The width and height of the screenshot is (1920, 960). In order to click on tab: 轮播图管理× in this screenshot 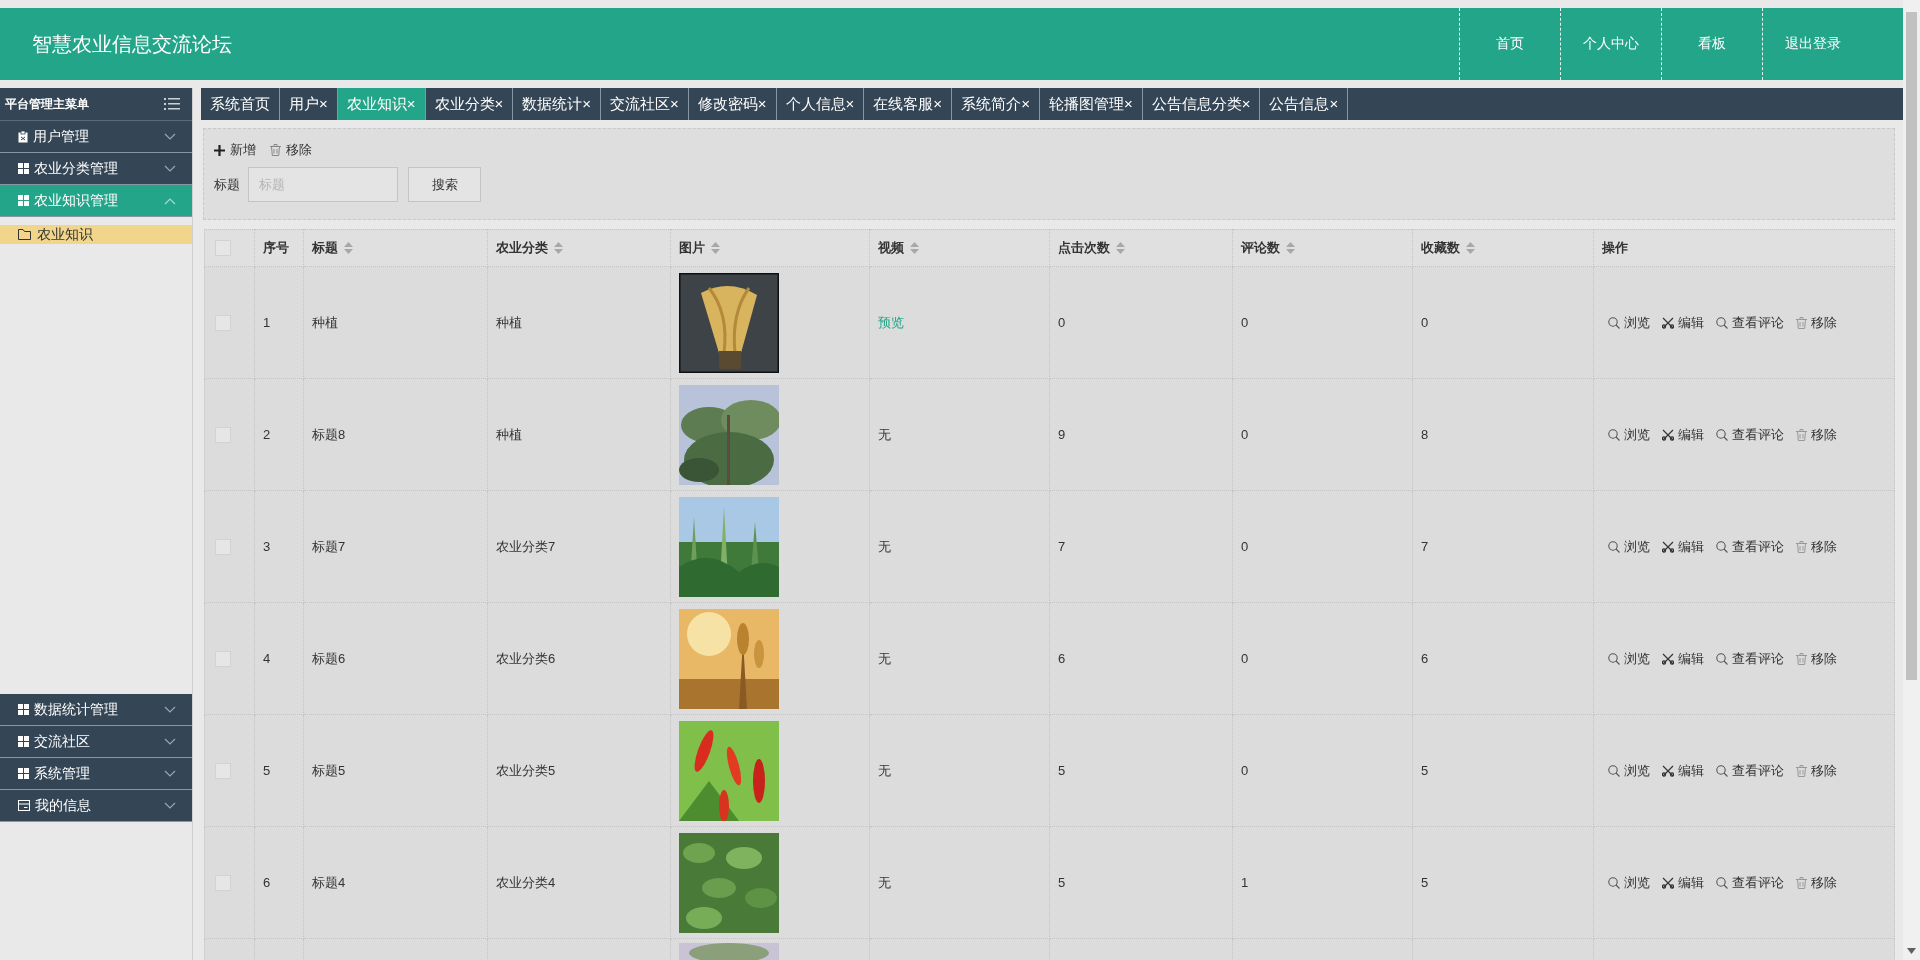, I will do `click(1091, 104)`.